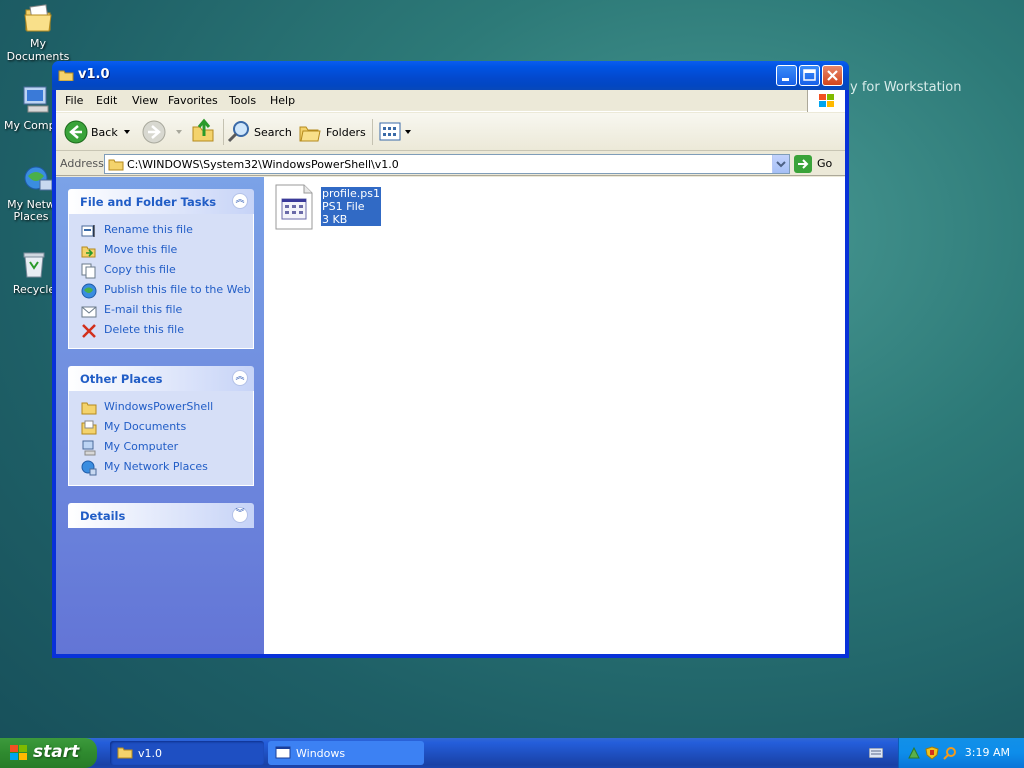 Image resolution: width=1024 pixels, height=768 pixels. Describe the element at coordinates (103, 516) in the screenshot. I see `panel-title: Details` at that location.